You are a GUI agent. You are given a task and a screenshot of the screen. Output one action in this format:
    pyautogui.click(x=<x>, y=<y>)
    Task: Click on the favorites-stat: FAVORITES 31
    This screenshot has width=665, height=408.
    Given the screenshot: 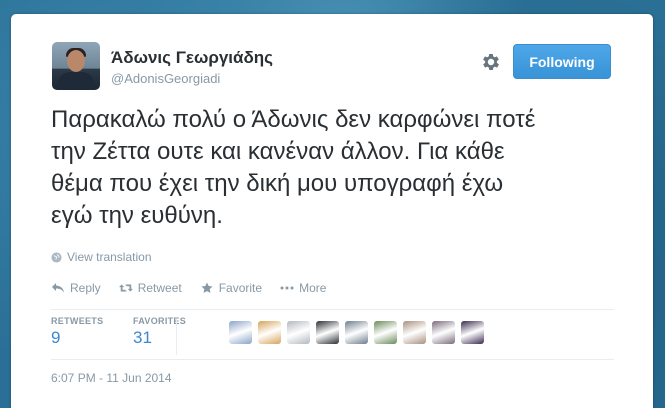 What is the action you would take?
    pyautogui.click(x=159, y=332)
    